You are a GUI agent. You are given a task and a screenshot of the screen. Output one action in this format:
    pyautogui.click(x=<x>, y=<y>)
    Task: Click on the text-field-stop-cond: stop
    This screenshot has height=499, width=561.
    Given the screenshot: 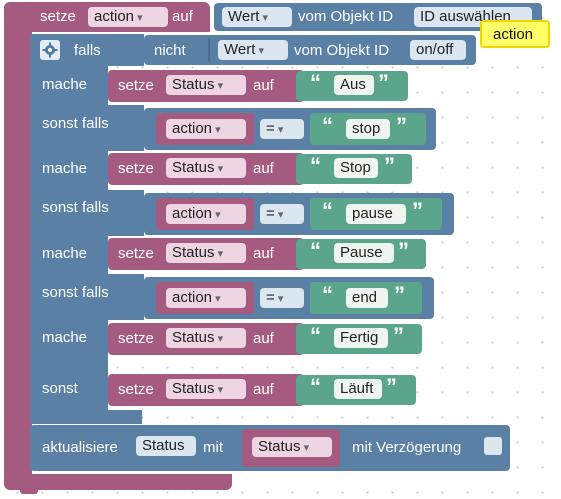 What is the action you would take?
    pyautogui.click(x=368, y=129)
    